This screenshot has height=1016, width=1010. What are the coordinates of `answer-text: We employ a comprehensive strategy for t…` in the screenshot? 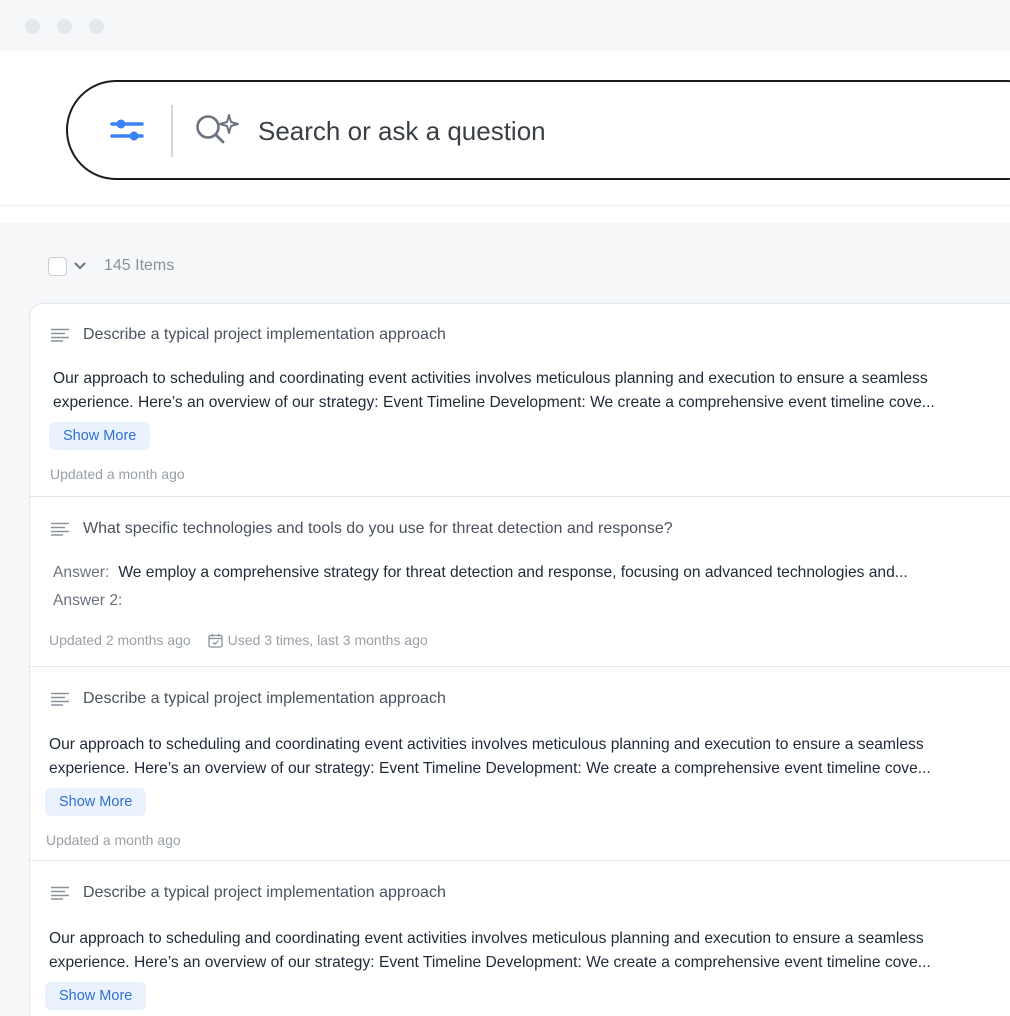 It's located at (513, 572).